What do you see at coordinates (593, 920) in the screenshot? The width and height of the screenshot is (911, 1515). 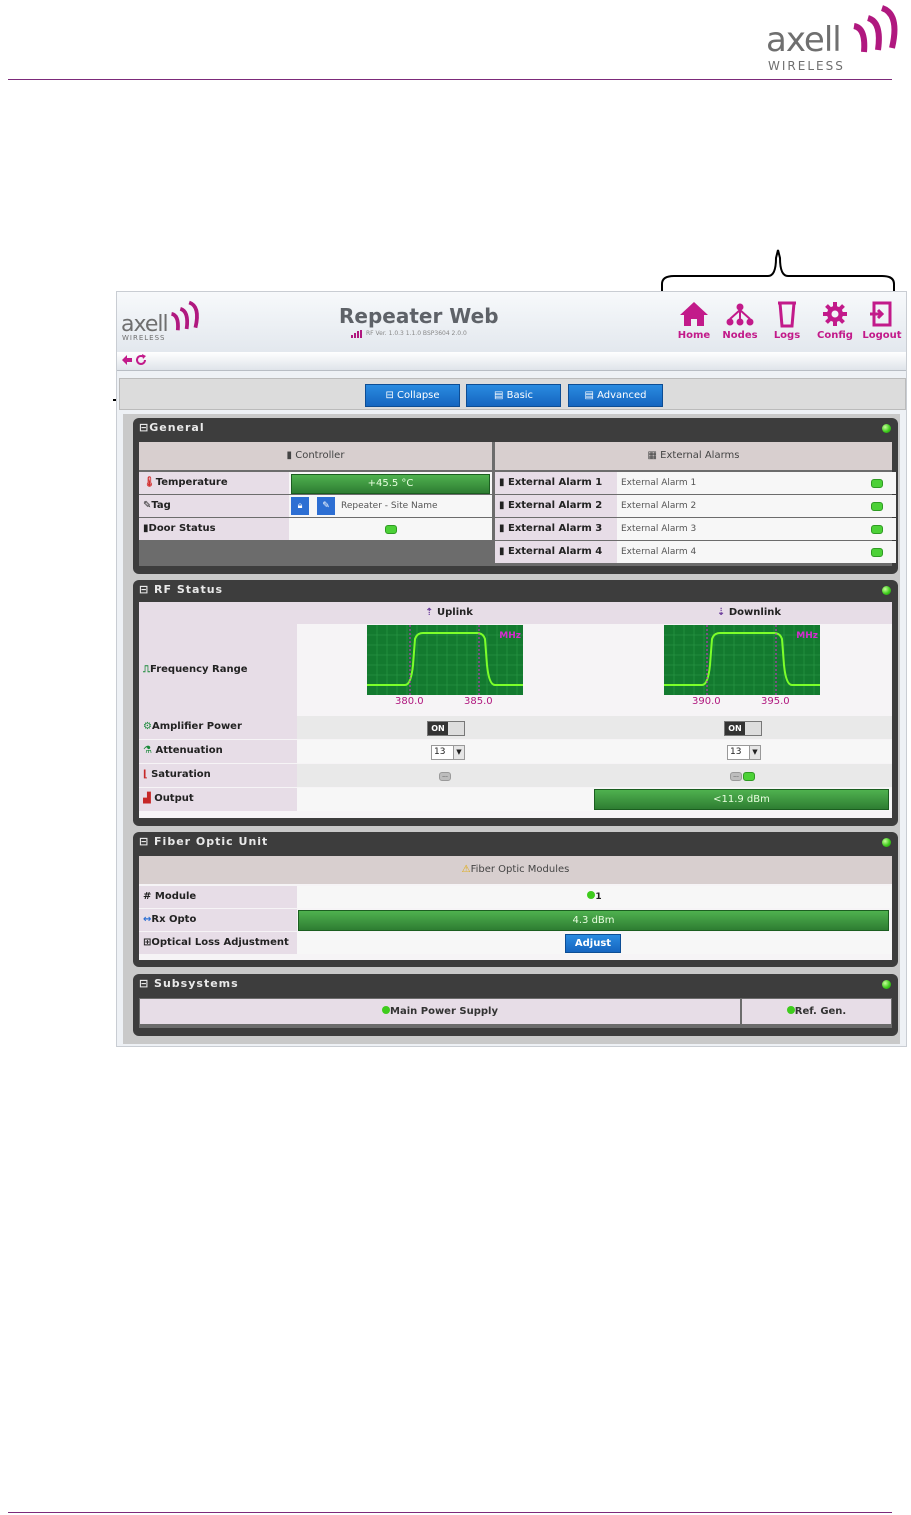 I see `rx-opto-value: 4.3 dBm` at bounding box center [593, 920].